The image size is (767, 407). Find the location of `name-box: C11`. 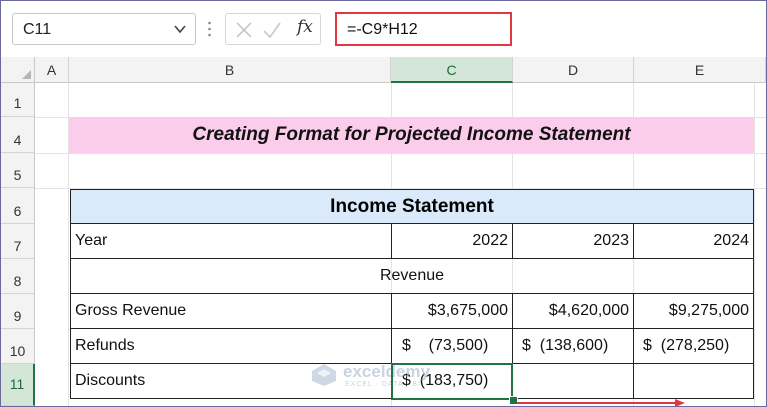

name-box: C11 is located at coordinates (104, 29).